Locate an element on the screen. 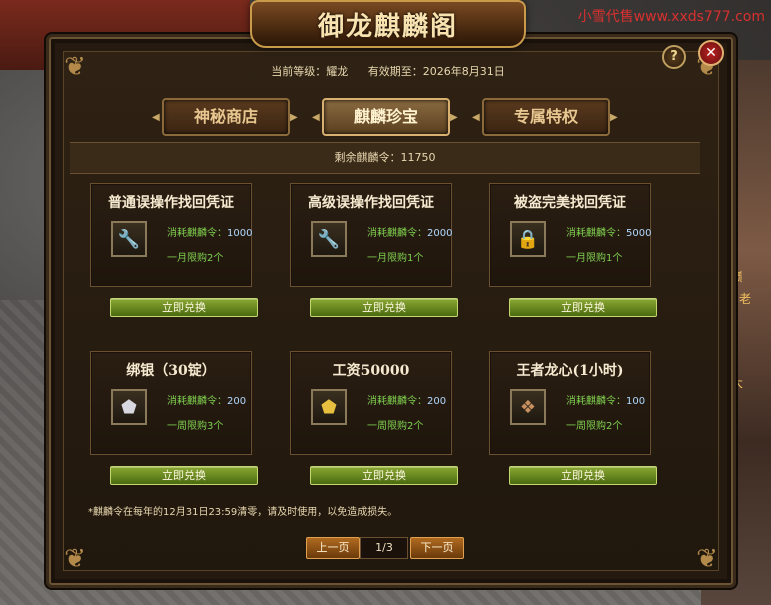 This screenshot has height=605, width=771. item-card: 被盗完美找回凭证 🔒 消耗麒麟令：5000 一月限购1个 is located at coordinates (570, 235).